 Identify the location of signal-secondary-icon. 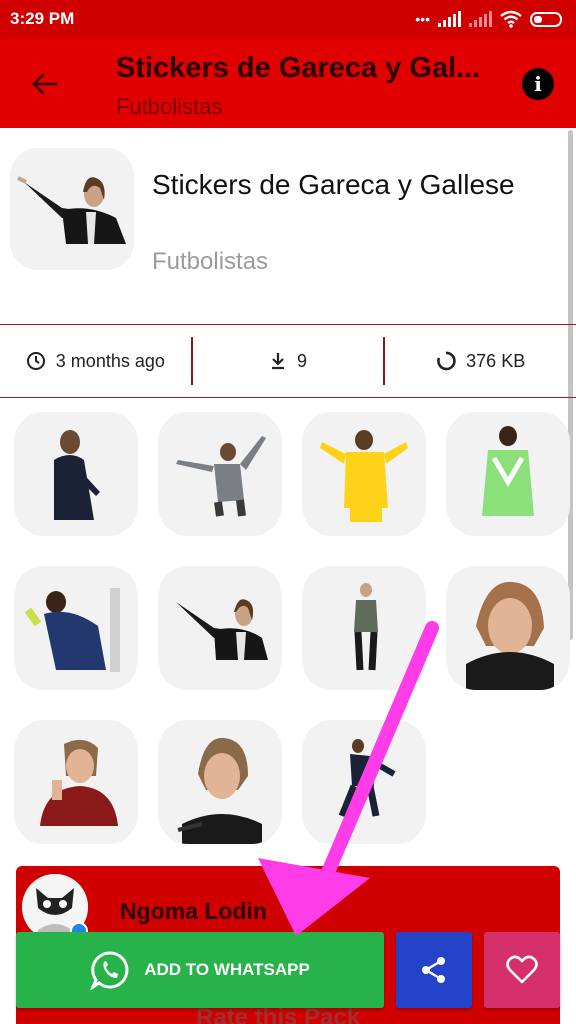
(480, 19).